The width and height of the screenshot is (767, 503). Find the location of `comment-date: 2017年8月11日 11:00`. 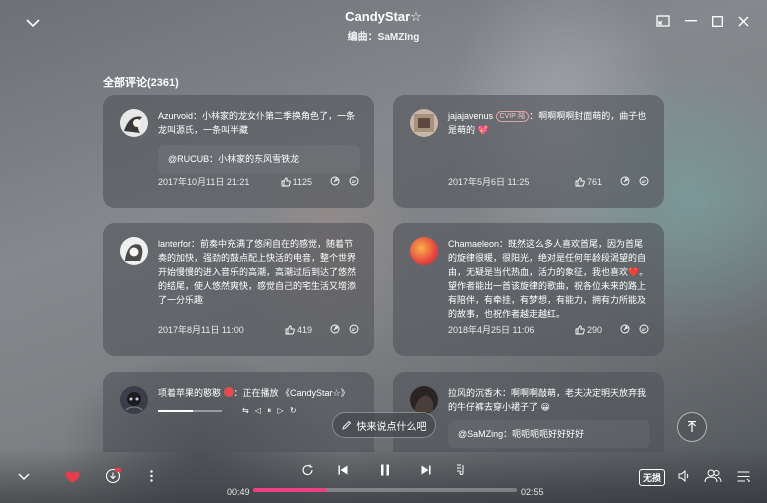

comment-date: 2017年8月11日 11:00 is located at coordinates (201, 330).